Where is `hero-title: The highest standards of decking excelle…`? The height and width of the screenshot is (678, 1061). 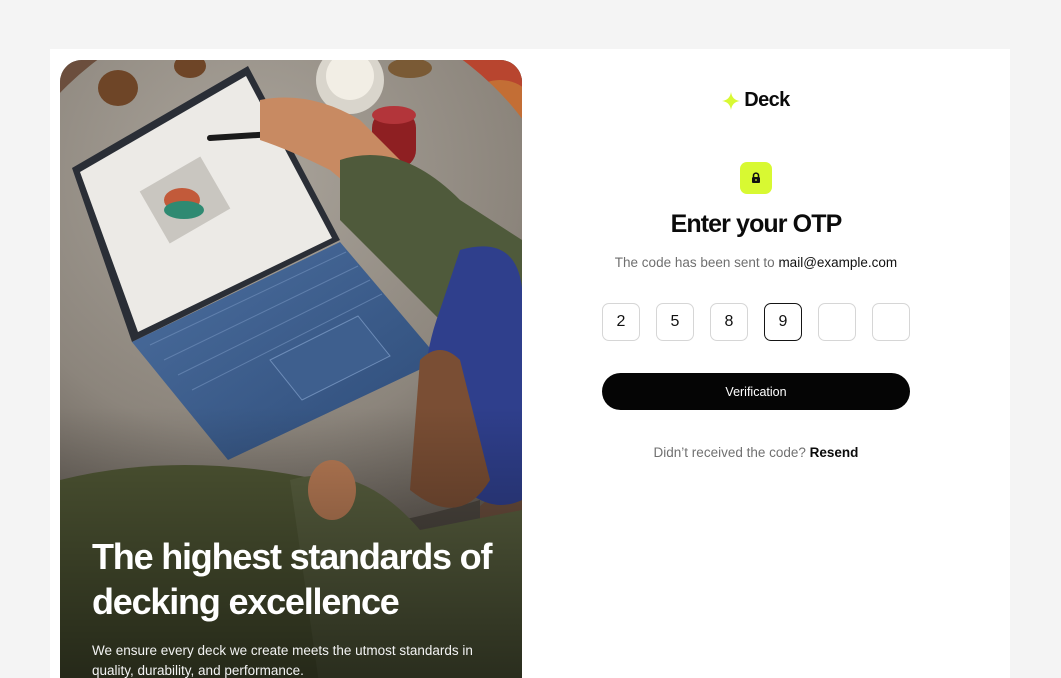
hero-title: The highest standards of decking excelle… is located at coordinates (292, 579).